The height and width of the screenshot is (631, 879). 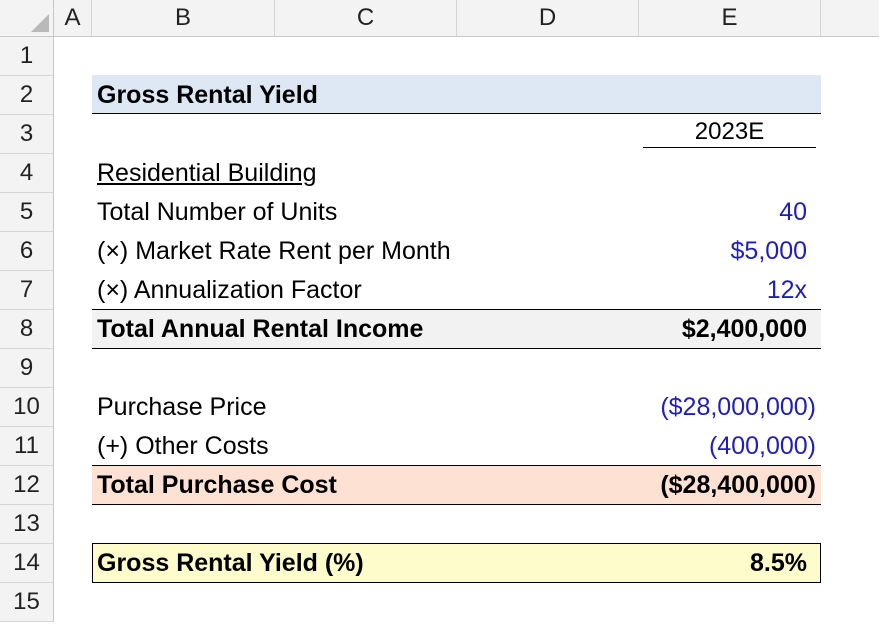 What do you see at coordinates (729, 131) in the screenshot?
I see `year-header-cell: 2023E` at bounding box center [729, 131].